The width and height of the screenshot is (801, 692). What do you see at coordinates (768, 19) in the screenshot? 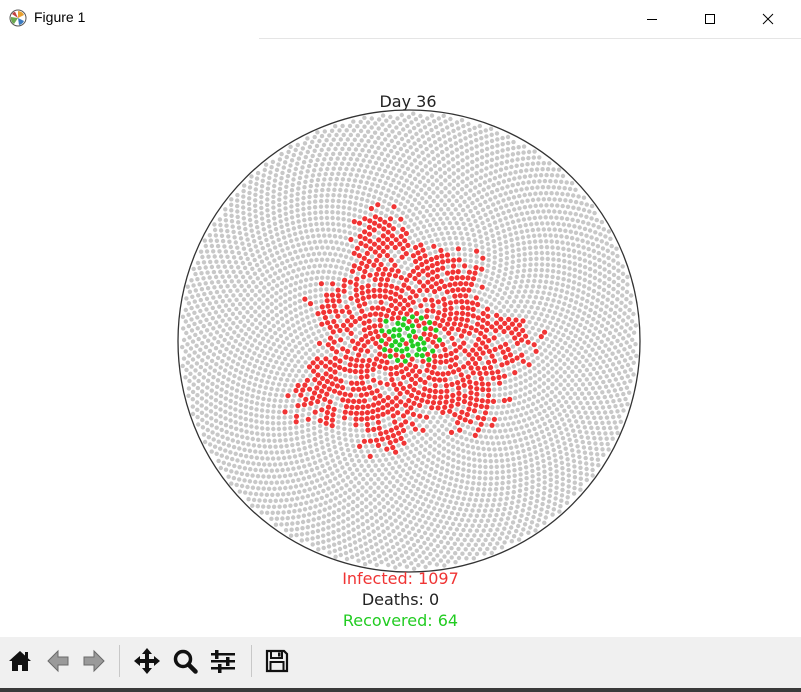
I see `close-button` at bounding box center [768, 19].